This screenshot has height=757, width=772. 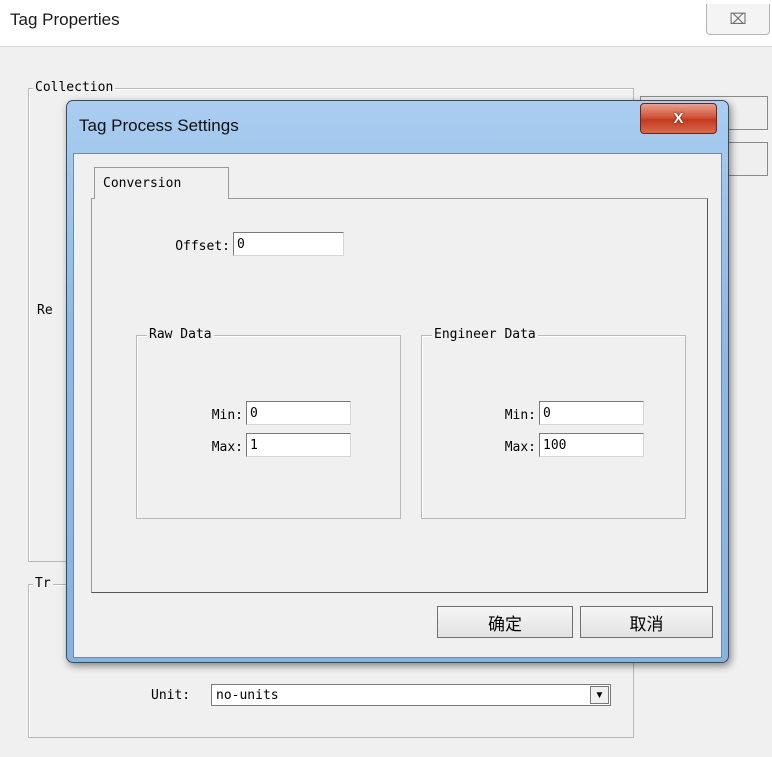 I want to click on engineer-data-group-label: Engineer Data, so click(x=485, y=334).